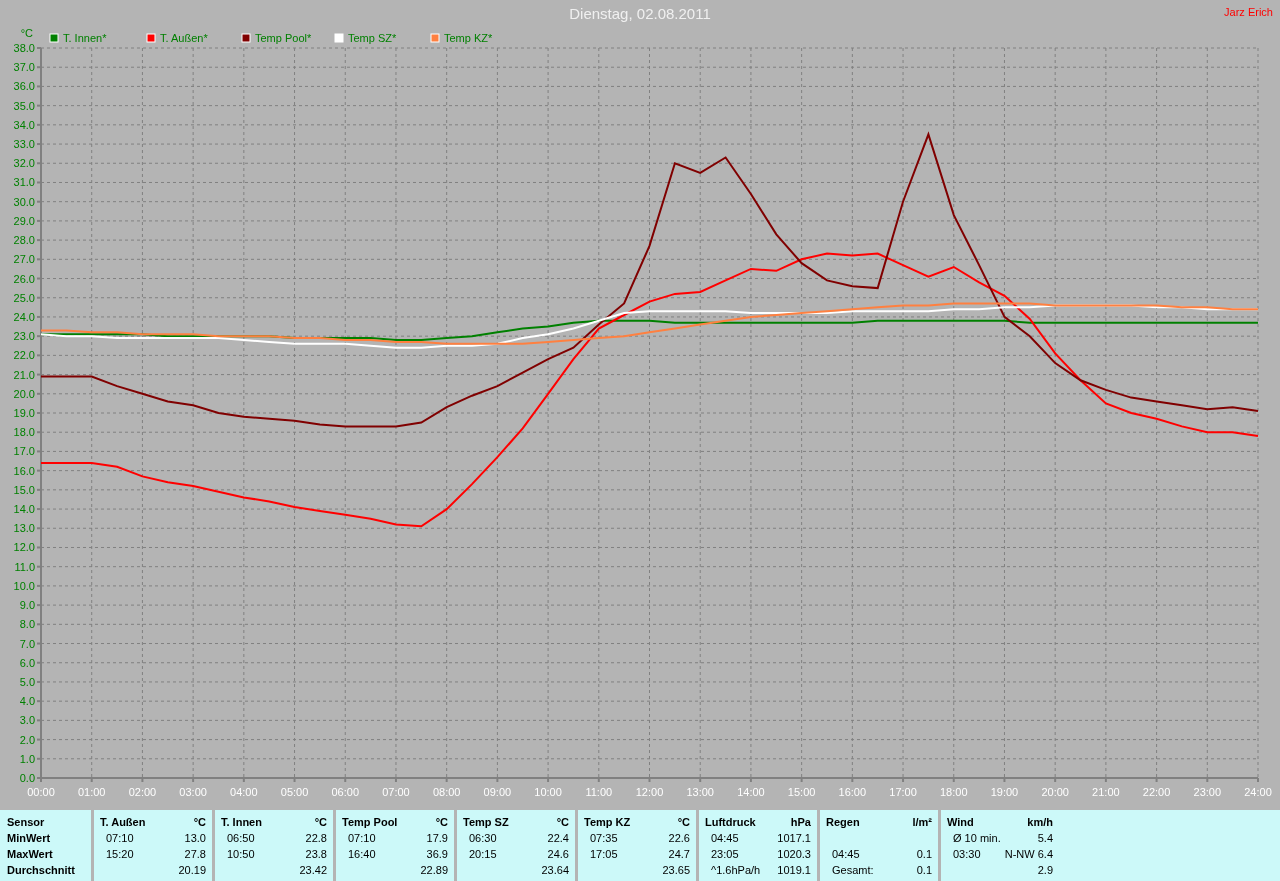  I want to click on x-tick-label: 02:00, so click(142, 792).